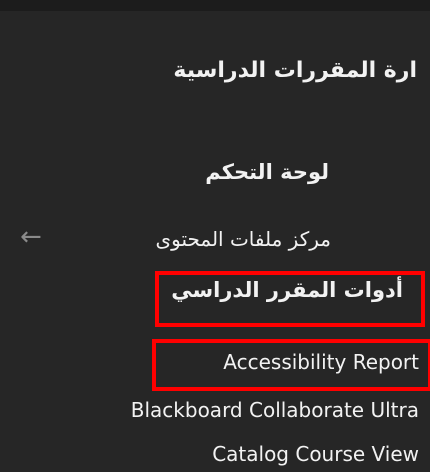 This screenshot has width=439, height=472. Describe the element at coordinates (275, 410) in the screenshot. I see `menu-item-blackboard-collaborate-ultra: Blackboard Collaborate Ultra` at that location.